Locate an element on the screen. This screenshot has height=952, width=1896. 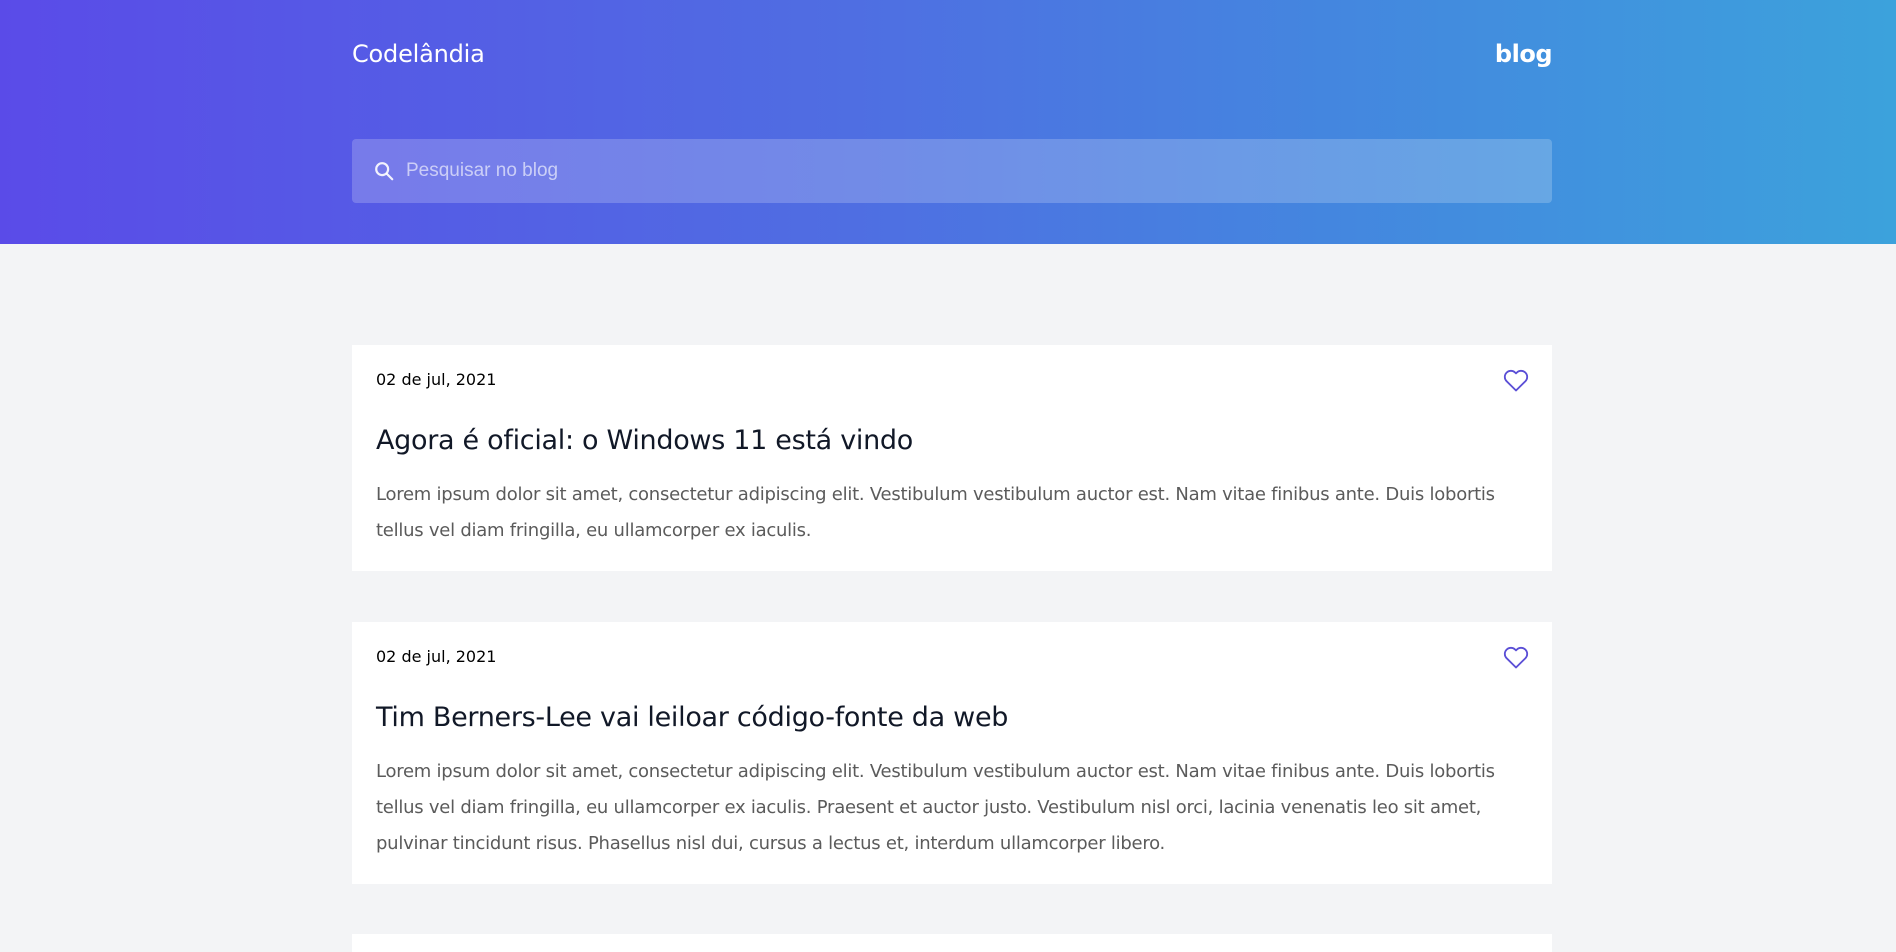
search-icon is located at coordinates (384, 171).